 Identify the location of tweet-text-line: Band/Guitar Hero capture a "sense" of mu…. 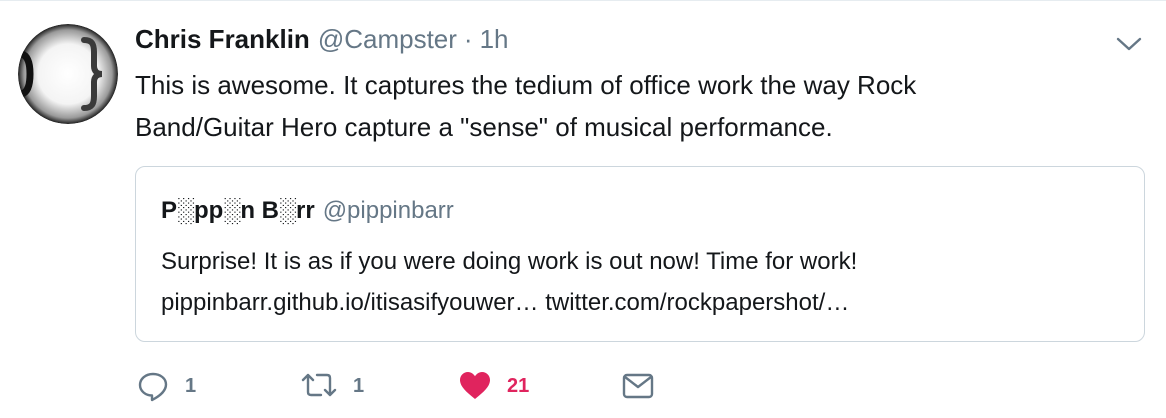
(484, 127).